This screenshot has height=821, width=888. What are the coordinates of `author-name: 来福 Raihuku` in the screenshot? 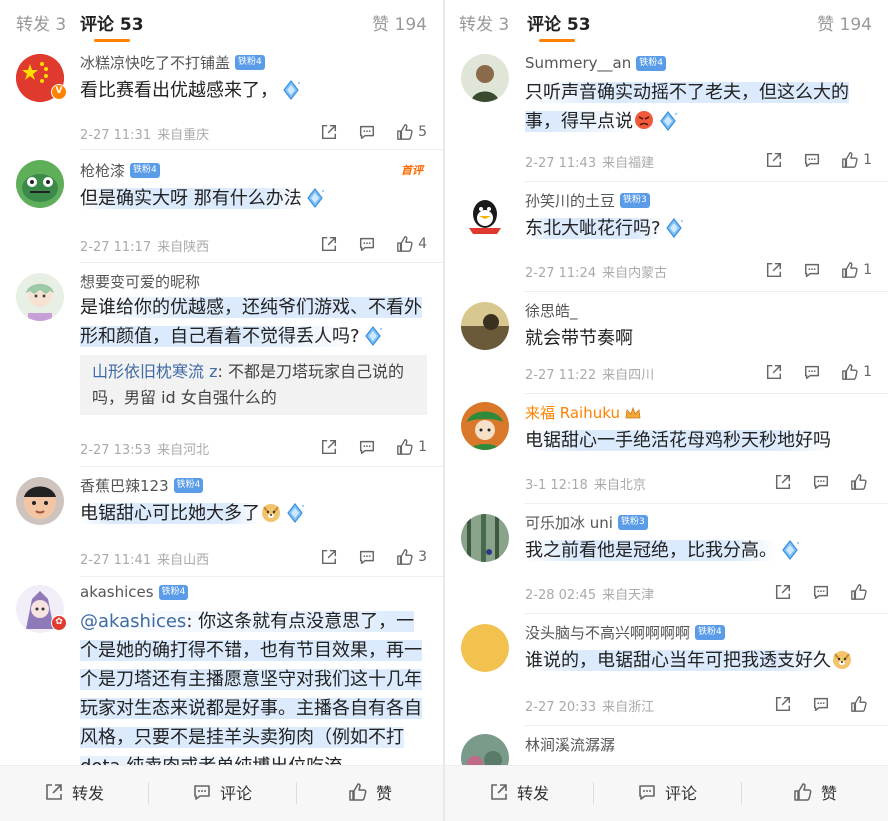 It's located at (572, 412).